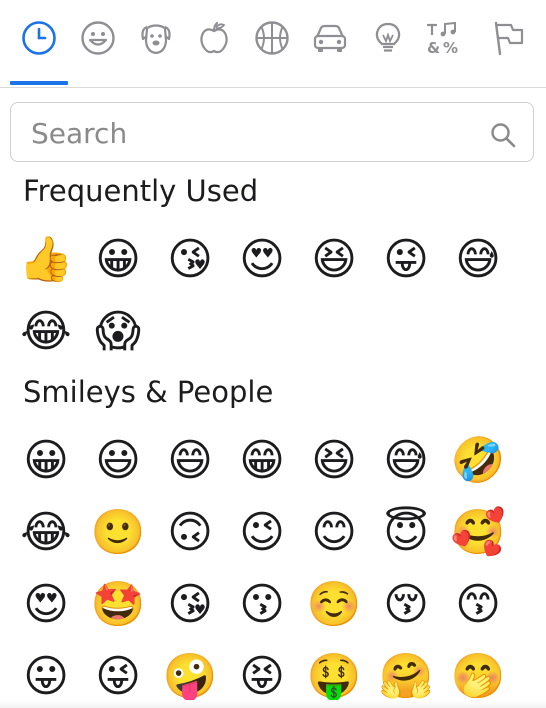 Image resolution: width=546 pixels, height=708 pixels. What do you see at coordinates (406, 605) in the screenshot?
I see `emoji-kissing-closed-eyes: 😚` at bounding box center [406, 605].